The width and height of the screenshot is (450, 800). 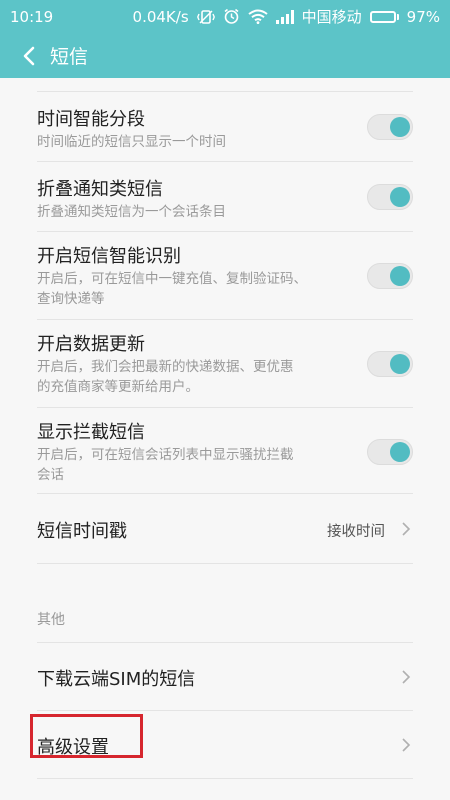 What do you see at coordinates (91, 344) in the screenshot?
I see `setting-title: 开启数据更新` at bounding box center [91, 344].